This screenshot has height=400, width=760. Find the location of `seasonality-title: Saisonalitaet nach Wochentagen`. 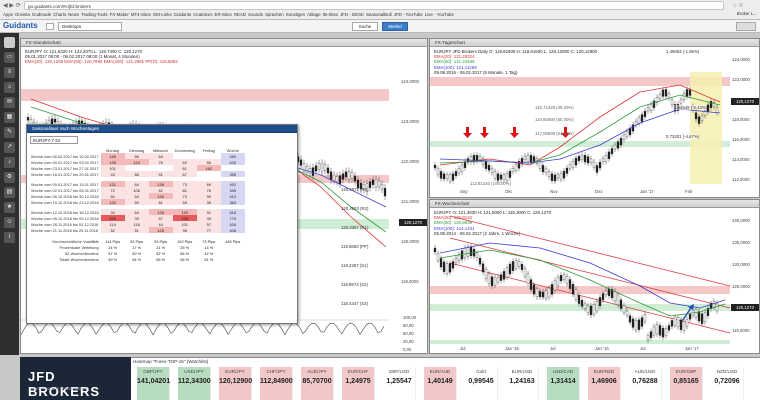

seasonality-title: Saisonalitaet nach Wochentagen is located at coordinates (162, 129).